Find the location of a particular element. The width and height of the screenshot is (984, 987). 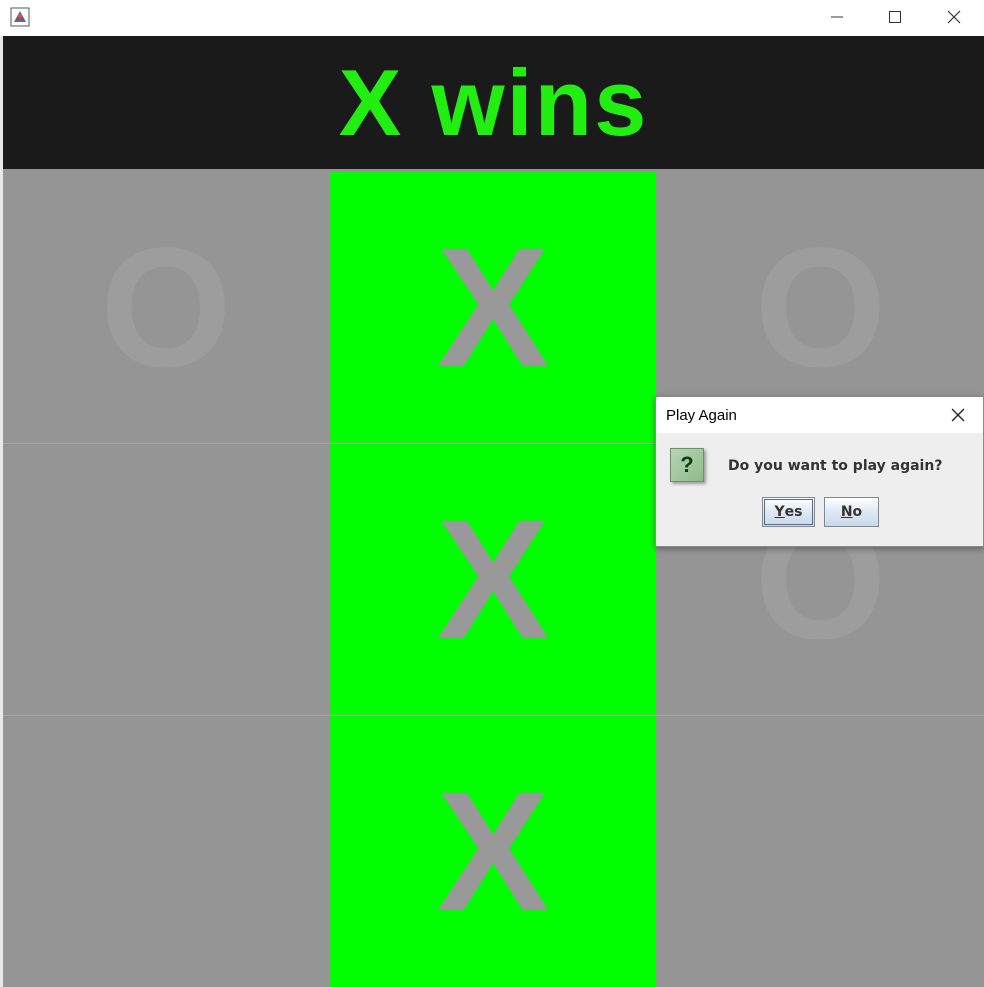

no-button: No is located at coordinates (851, 512).